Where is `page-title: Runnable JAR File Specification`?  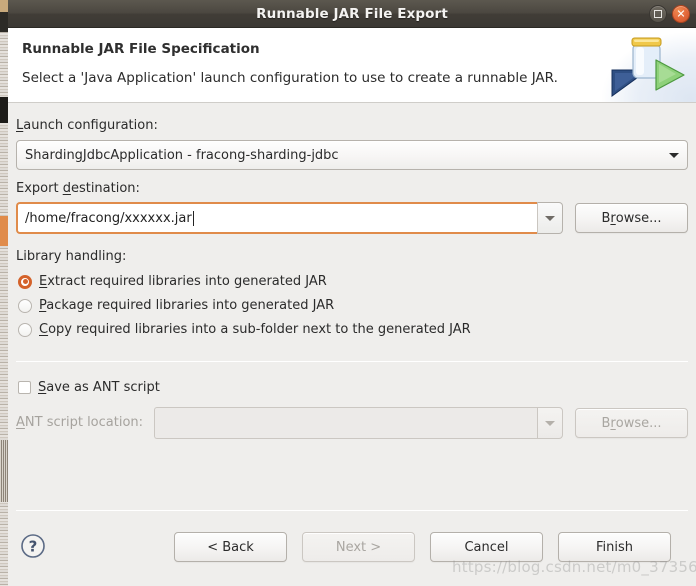 page-title: Runnable JAR File Specification is located at coordinates (141, 49).